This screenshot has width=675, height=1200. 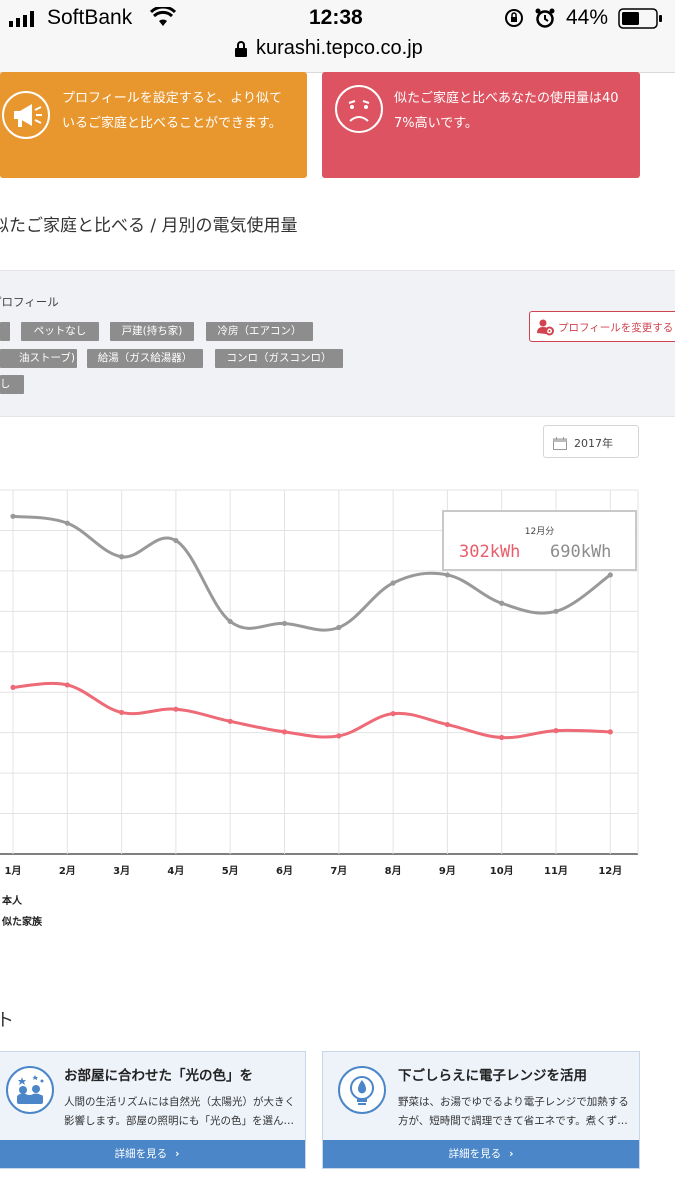 What do you see at coordinates (593, 443) in the screenshot?
I see `year-label: 2017年` at bounding box center [593, 443].